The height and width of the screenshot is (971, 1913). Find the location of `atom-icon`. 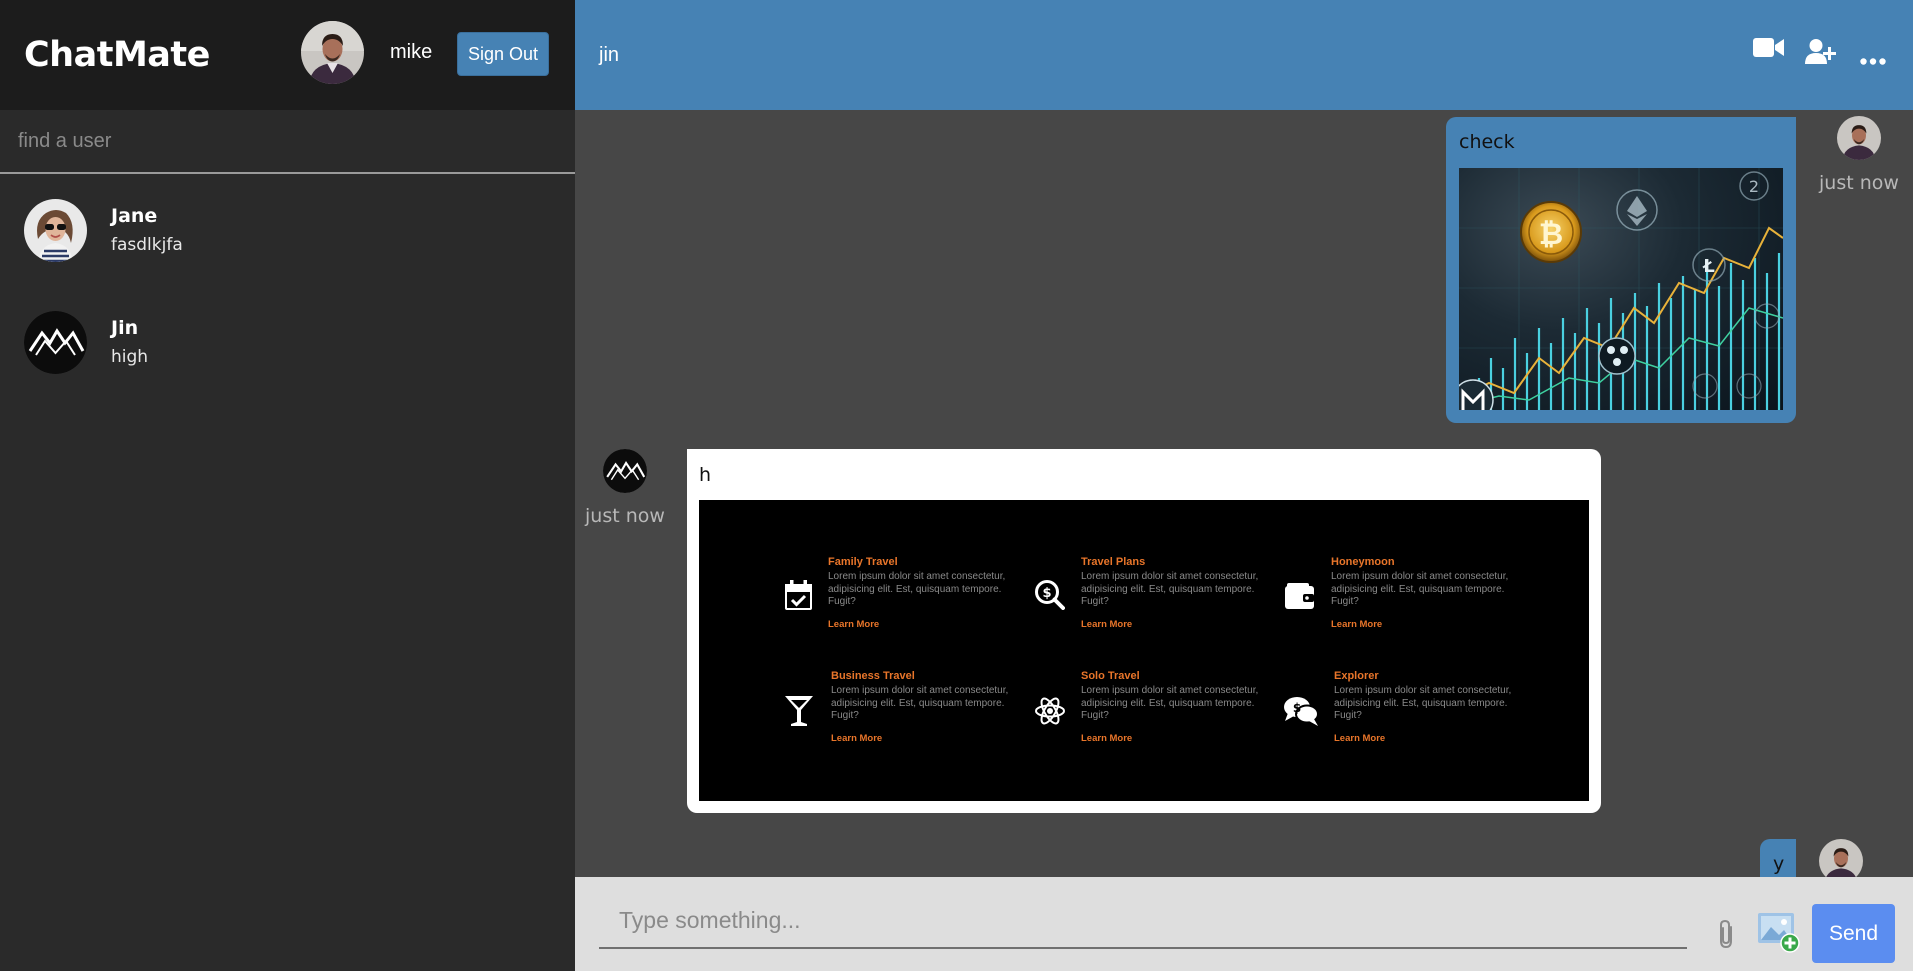

atom-icon is located at coordinates (1050, 713).